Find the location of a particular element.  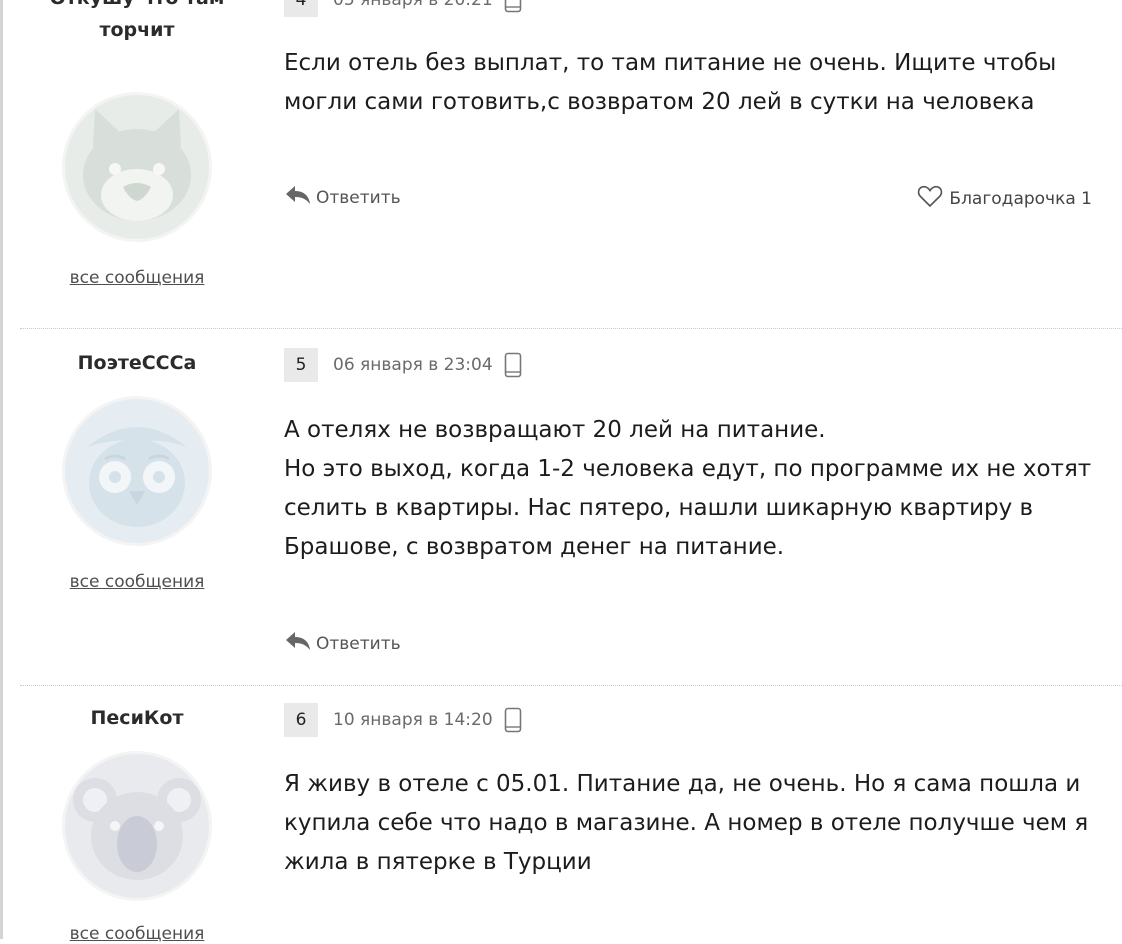

post-author: ПесиКот is located at coordinates (137, 718).